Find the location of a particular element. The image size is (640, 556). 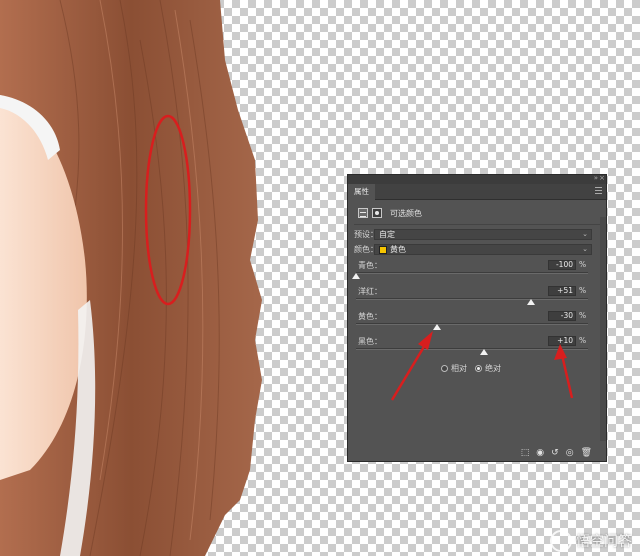

close-icon: × is located at coordinates (602, 178).